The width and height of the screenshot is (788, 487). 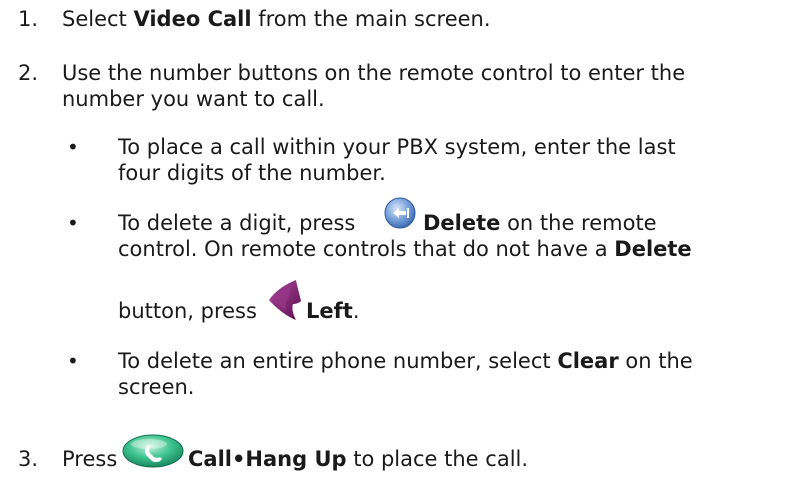 What do you see at coordinates (329, 311) in the screenshot?
I see `left-label: Left` at bounding box center [329, 311].